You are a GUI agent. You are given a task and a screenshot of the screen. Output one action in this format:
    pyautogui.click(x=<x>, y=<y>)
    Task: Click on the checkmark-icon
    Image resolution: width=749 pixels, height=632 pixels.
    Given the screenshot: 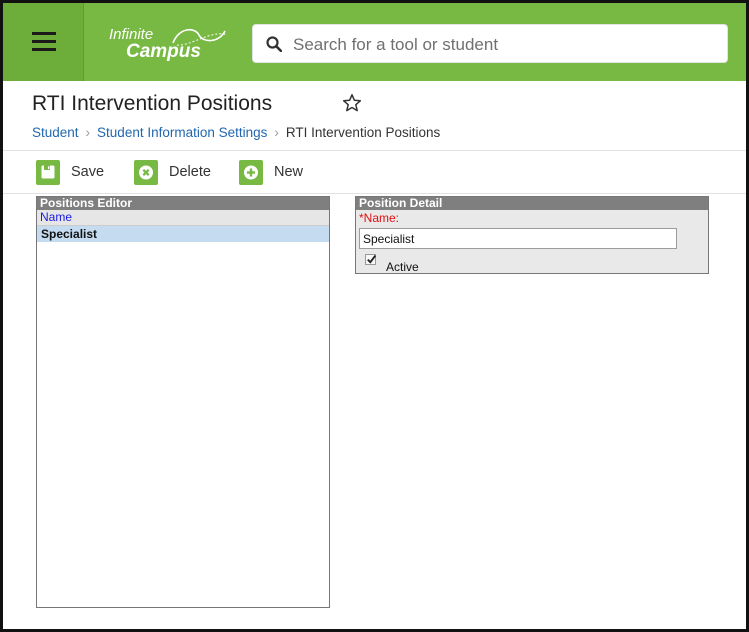 What is the action you would take?
    pyautogui.click(x=372, y=259)
    